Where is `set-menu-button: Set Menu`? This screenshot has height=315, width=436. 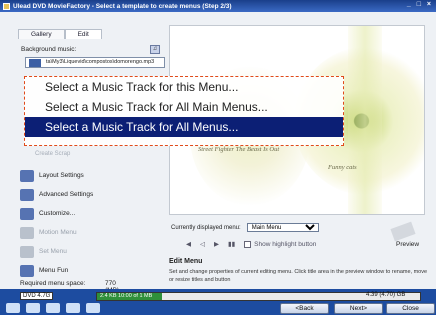 set-menu-button: Set Menu is located at coordinates (92, 251).